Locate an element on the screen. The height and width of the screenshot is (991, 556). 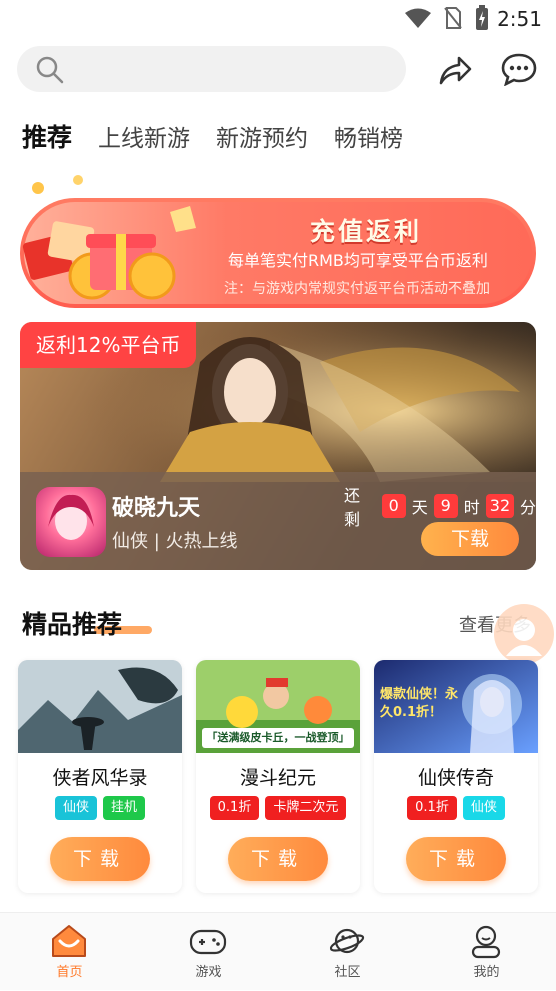
game-tags: 0.1折 卡牌二次元 is located at coordinates (278, 808).